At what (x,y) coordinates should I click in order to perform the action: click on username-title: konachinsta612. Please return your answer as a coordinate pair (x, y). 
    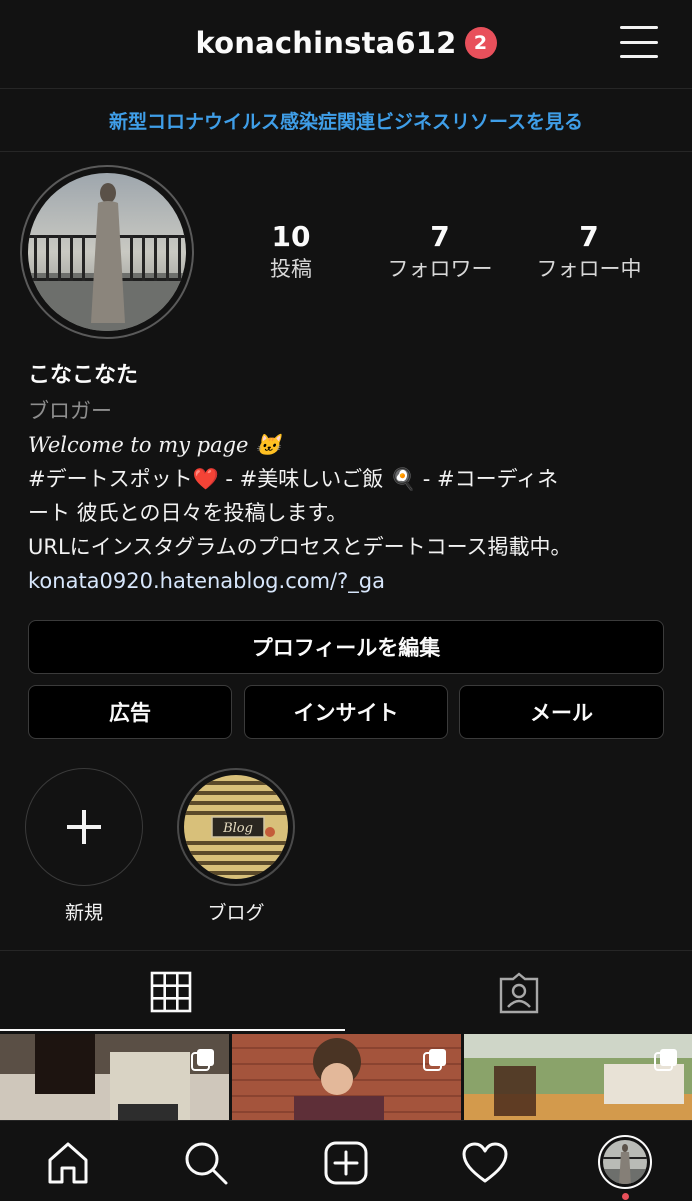
    Looking at the image, I should click on (325, 43).